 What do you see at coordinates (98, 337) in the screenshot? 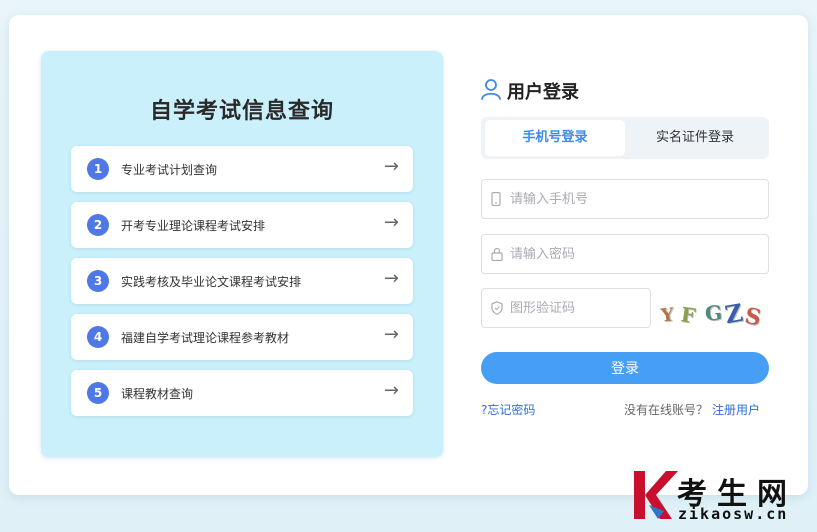
I see `item-number-badge: 4` at bounding box center [98, 337].